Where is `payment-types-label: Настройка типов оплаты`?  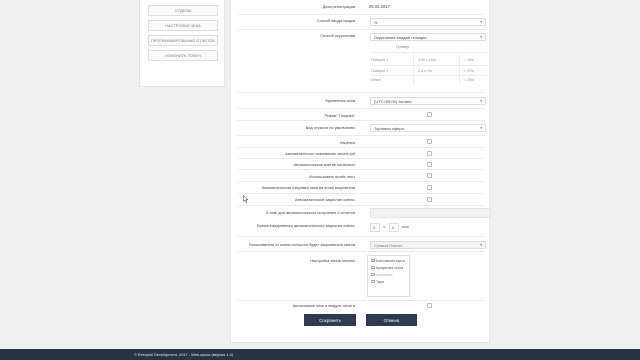 payment-types-label: Настройка типов оплаты is located at coordinates (332, 260).